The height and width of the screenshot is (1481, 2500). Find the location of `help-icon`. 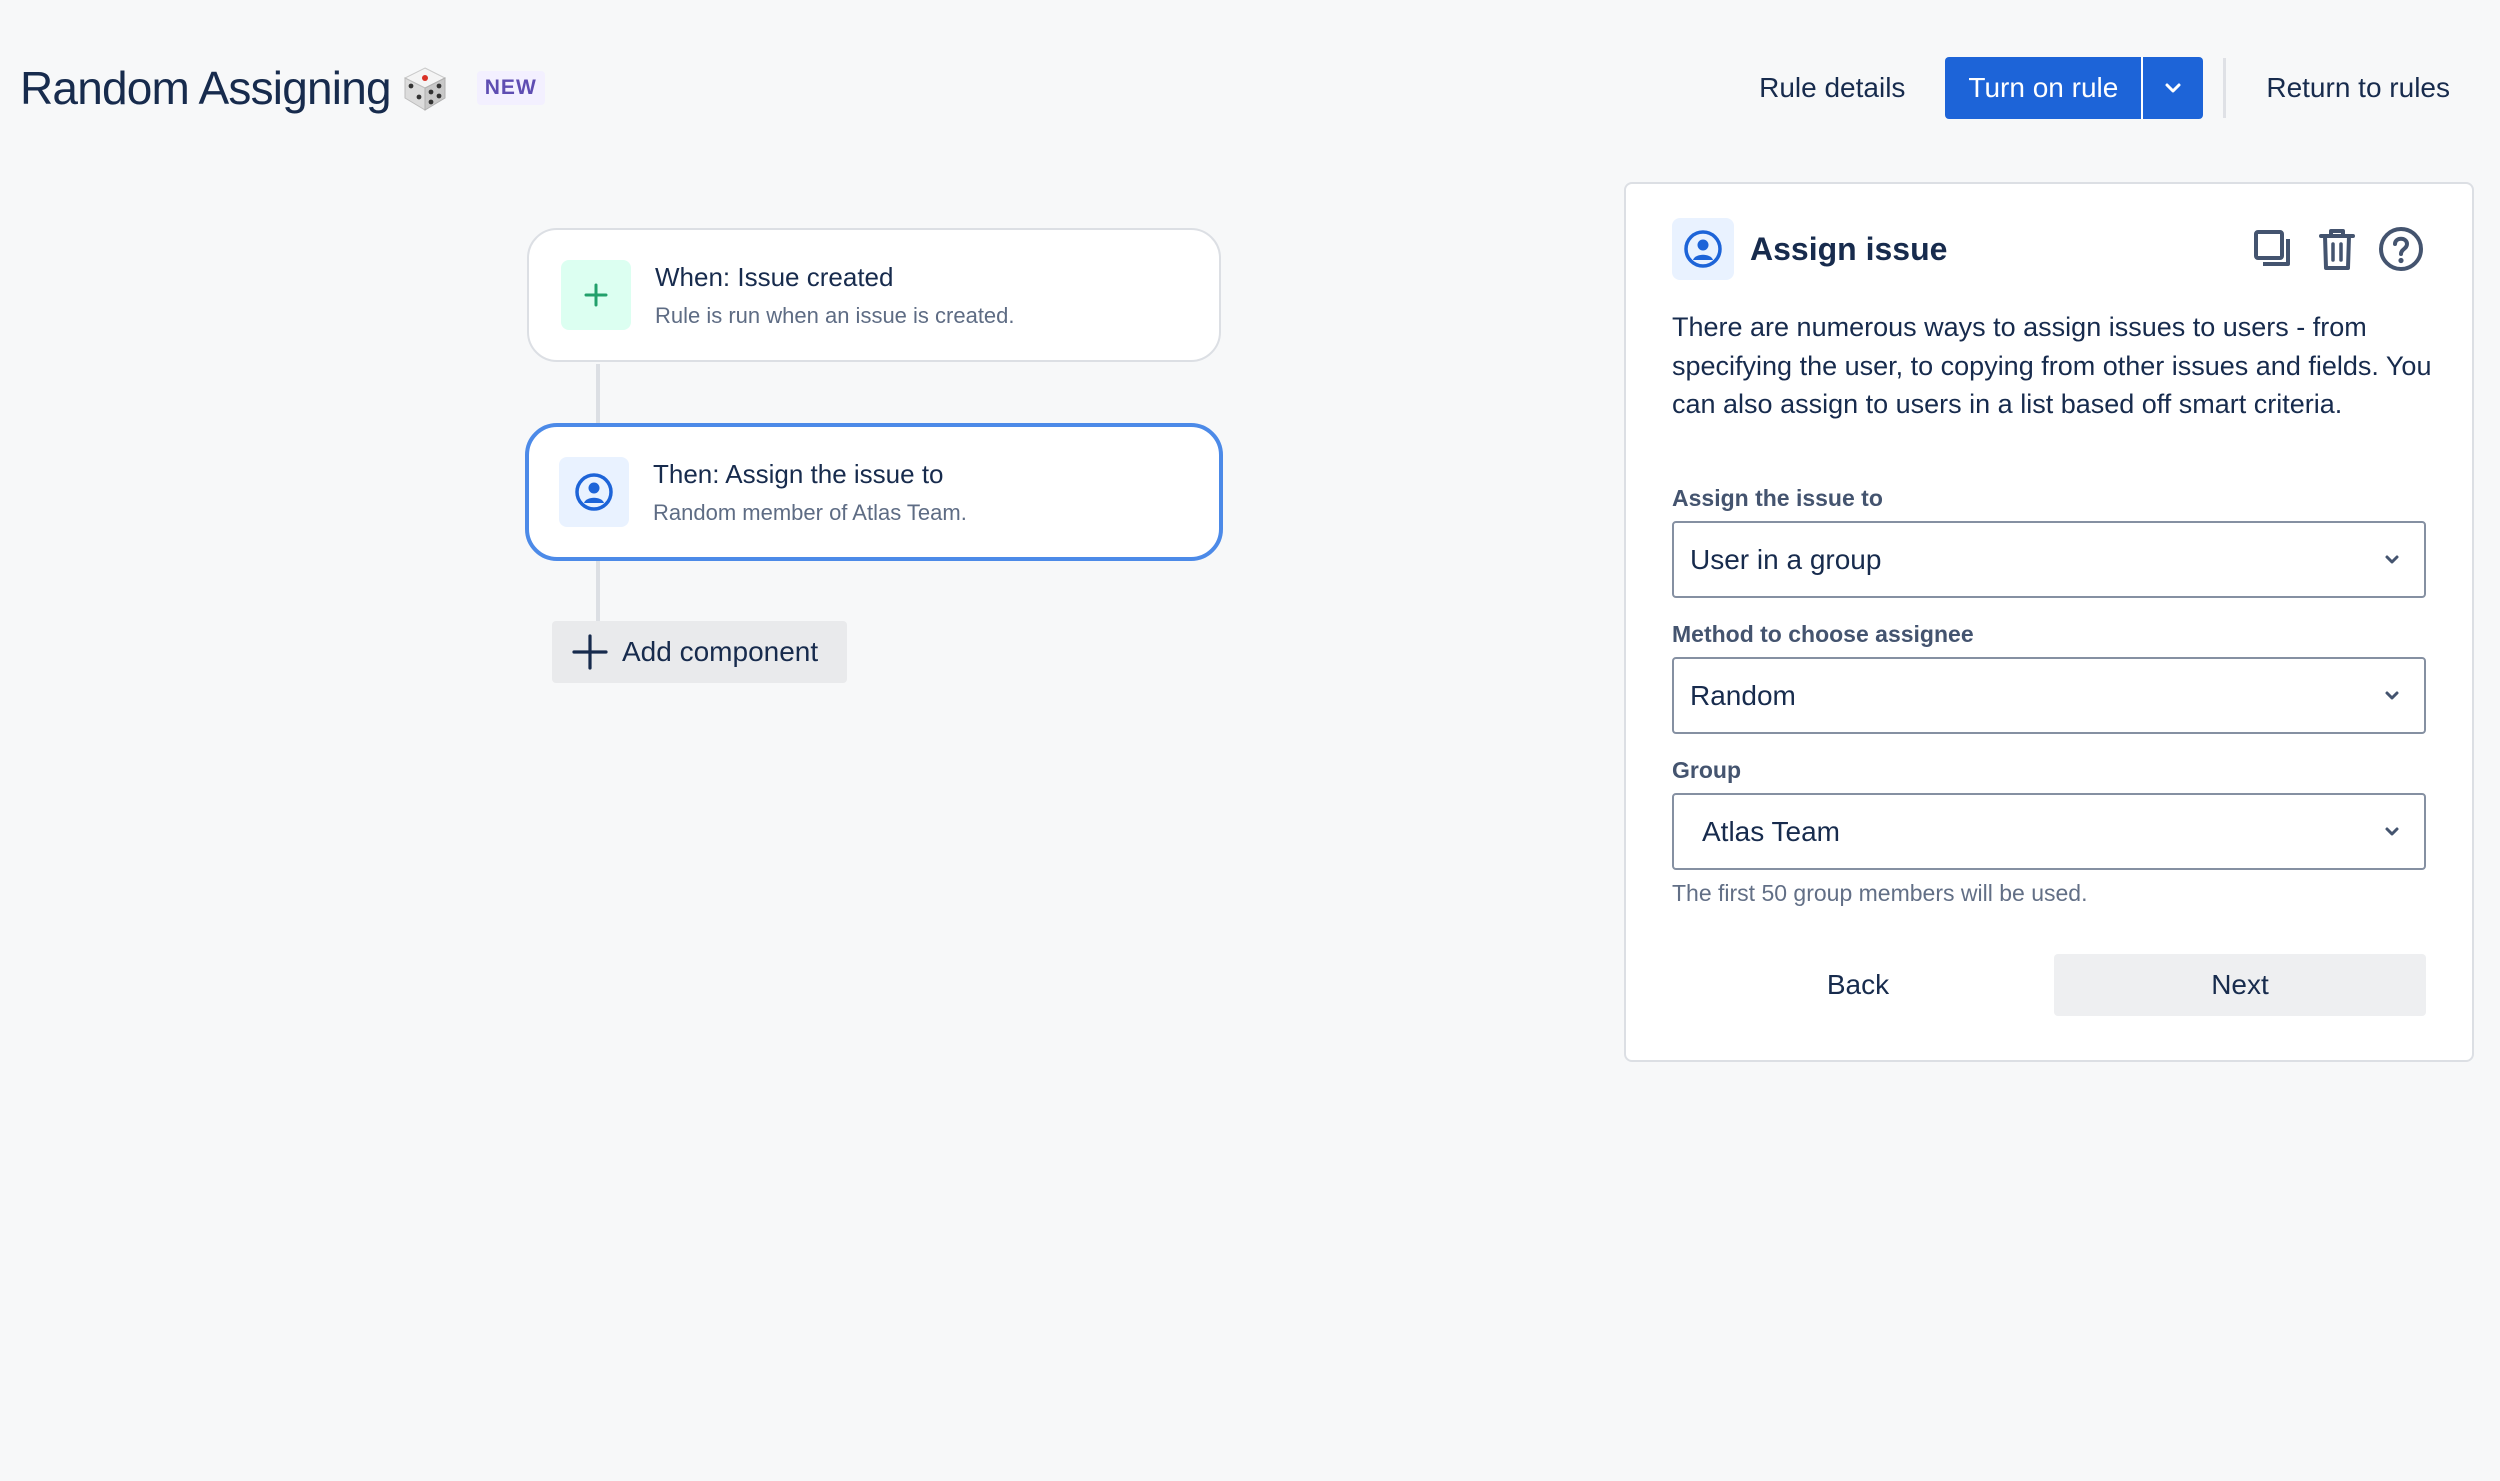

help-icon is located at coordinates (2401, 249).